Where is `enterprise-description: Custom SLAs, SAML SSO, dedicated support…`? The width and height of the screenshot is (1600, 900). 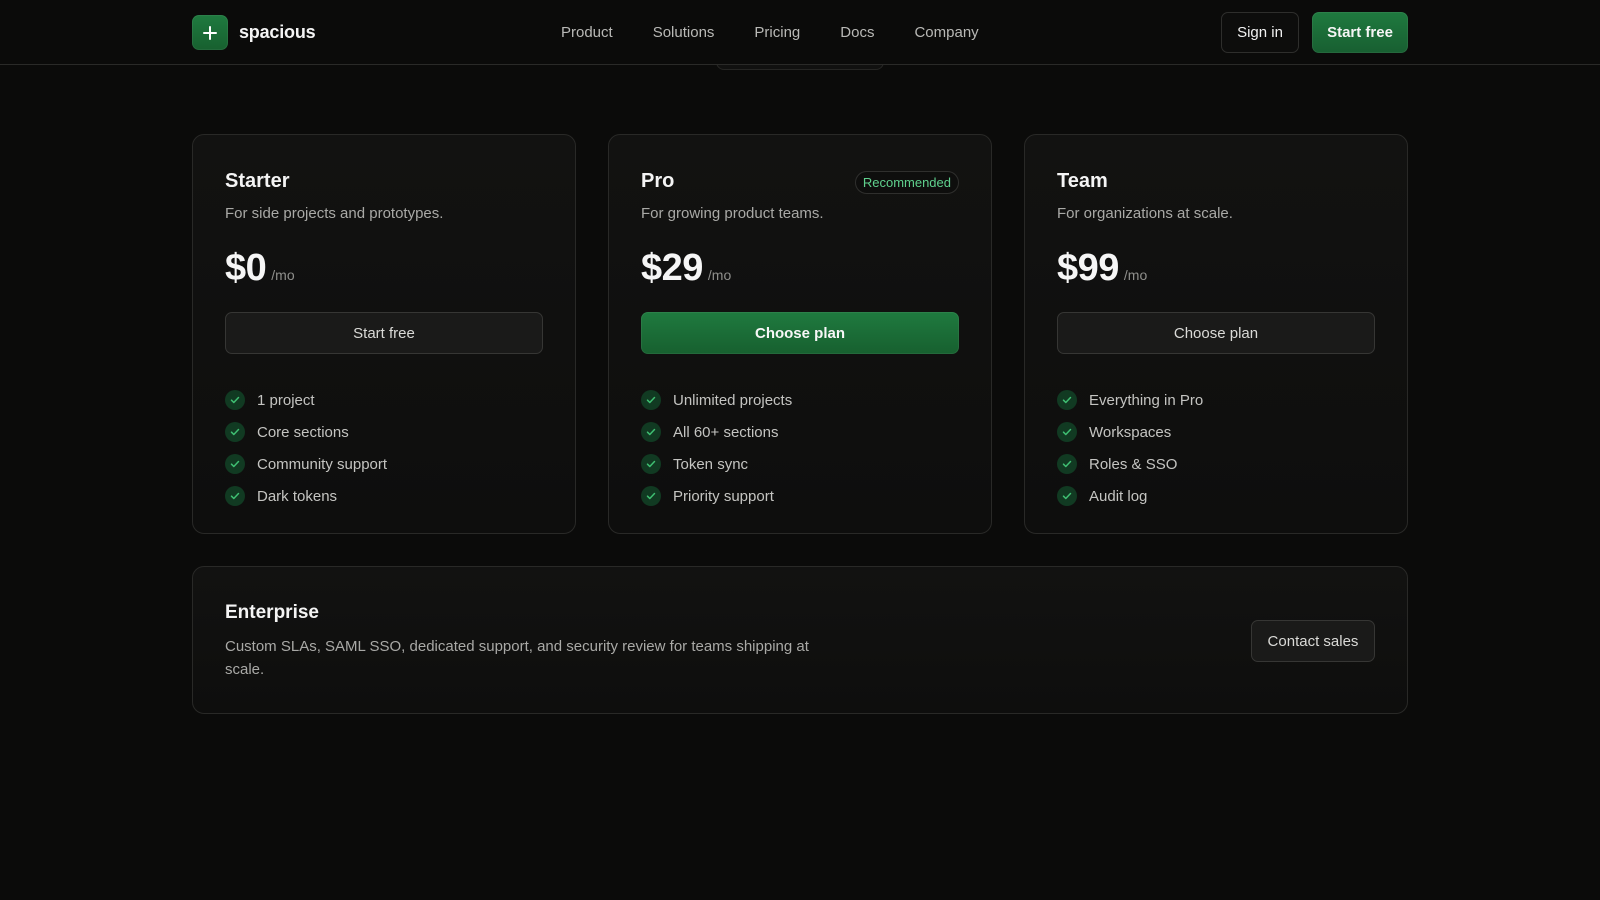 enterprise-description: Custom SLAs, SAML SSO, dedicated support… is located at coordinates (517, 658).